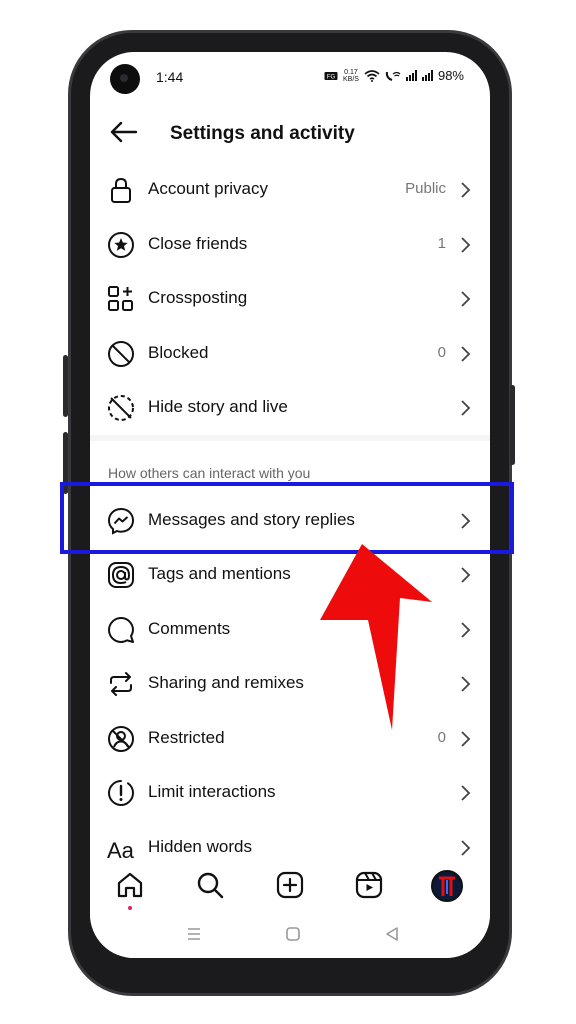 The width and height of the screenshot is (576, 1024). Describe the element at coordinates (198, 243) in the screenshot. I see `row-label: Close friends` at that location.